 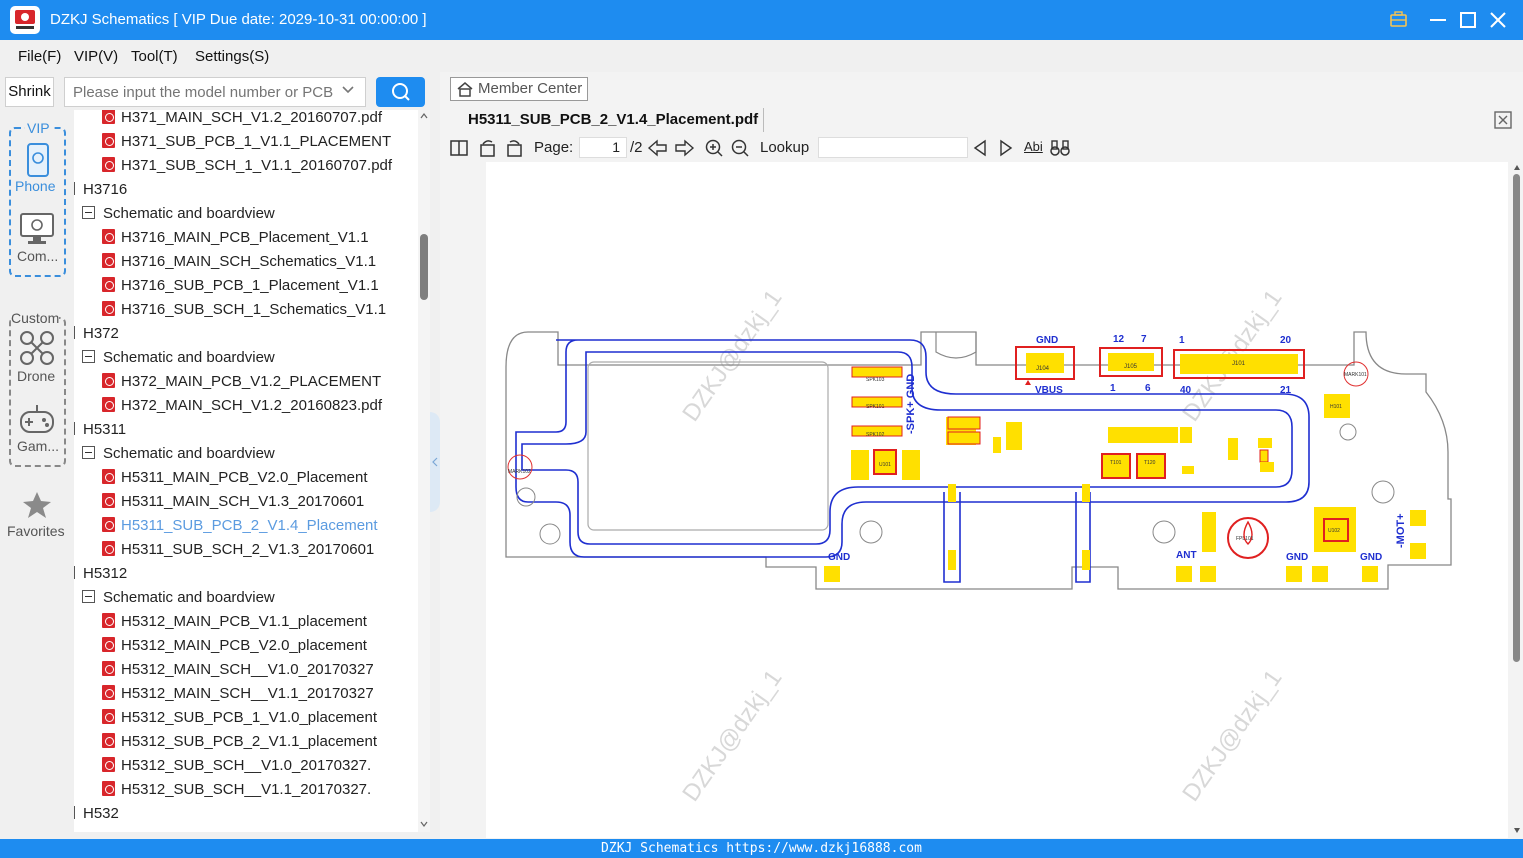 What do you see at coordinates (236, 766) in the screenshot?
I see `tree-file-item: H5312_SUB_SCH__V1.0_20170327.` at bounding box center [236, 766].